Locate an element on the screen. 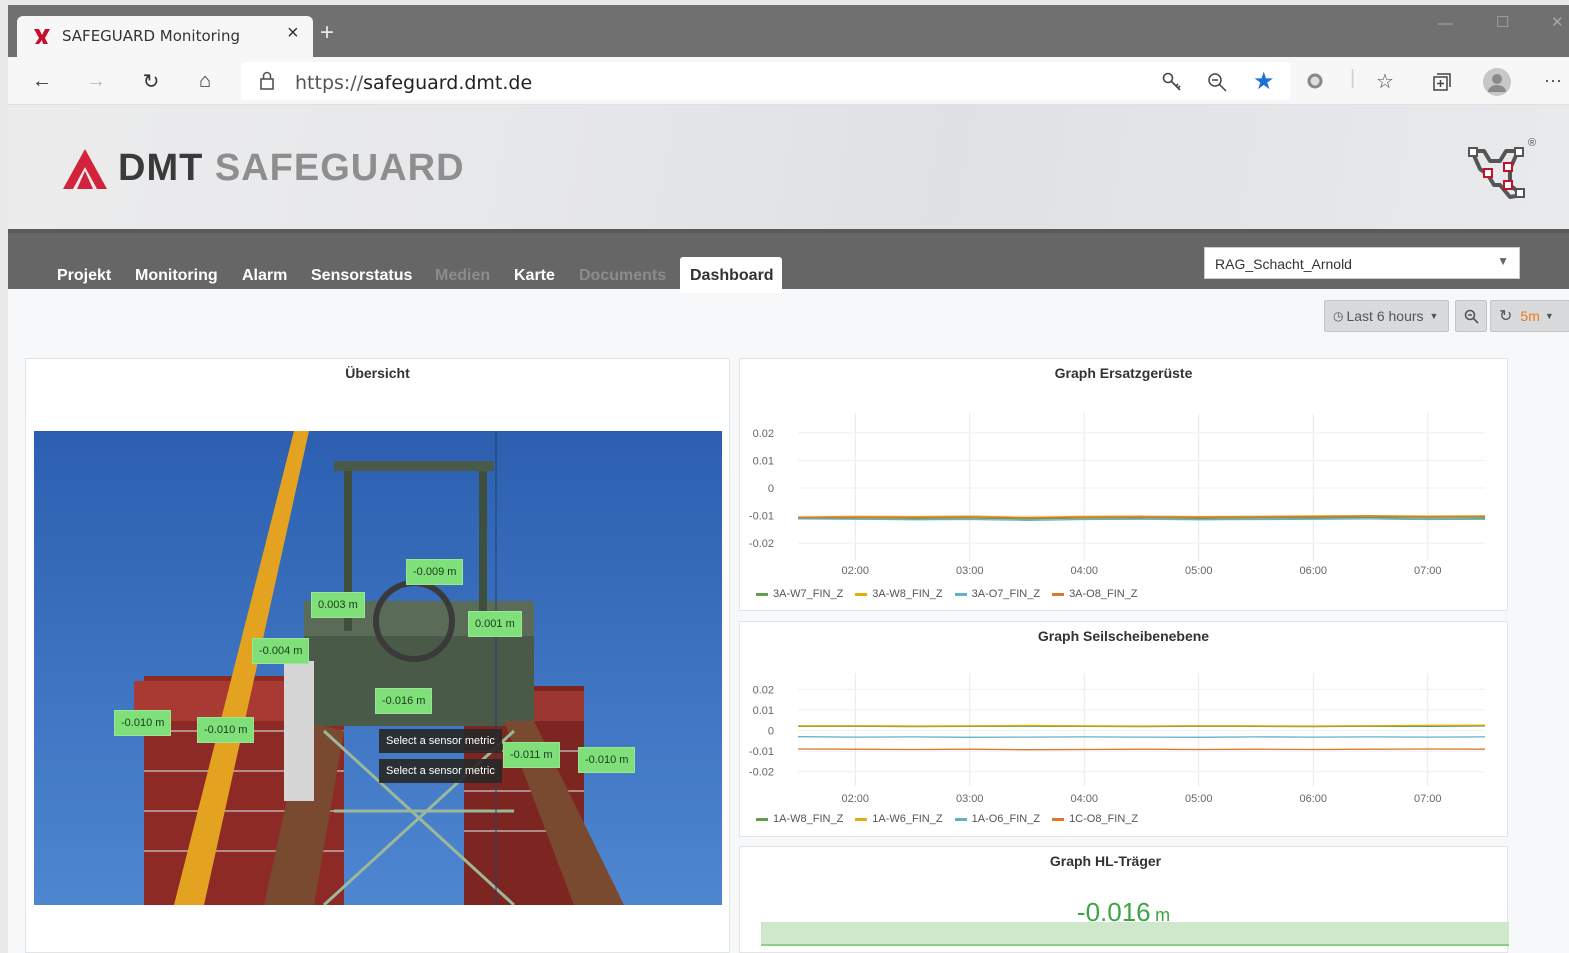 The image size is (1569, 953). forward-icon: → is located at coordinates (96, 81).